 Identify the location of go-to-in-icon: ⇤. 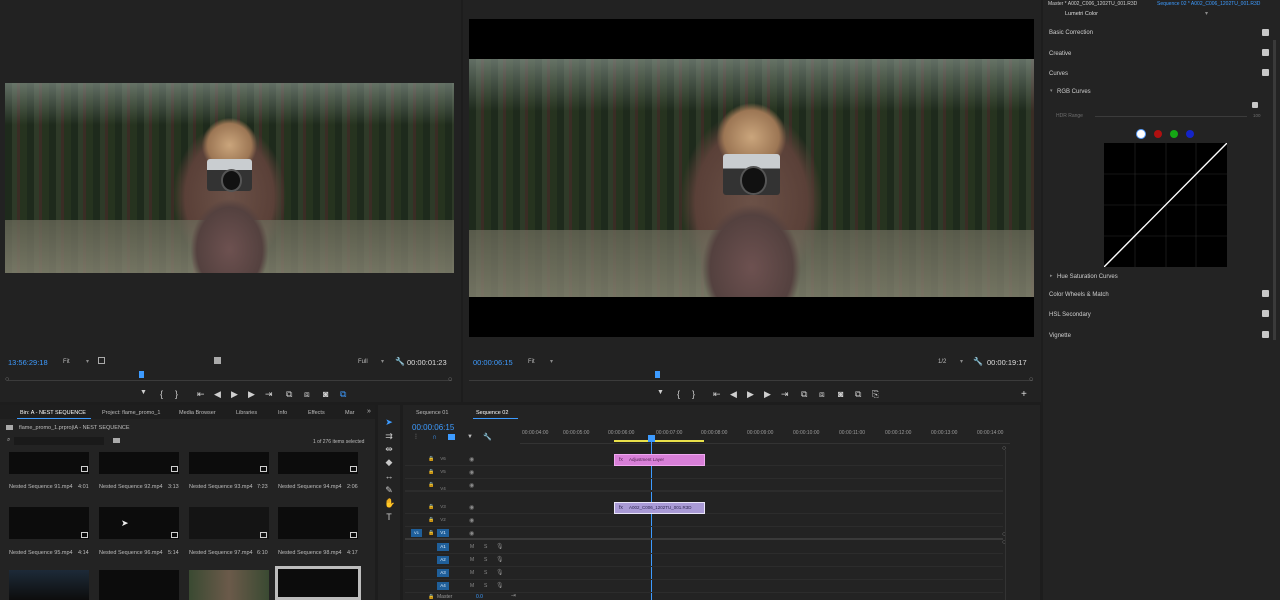
(717, 394).